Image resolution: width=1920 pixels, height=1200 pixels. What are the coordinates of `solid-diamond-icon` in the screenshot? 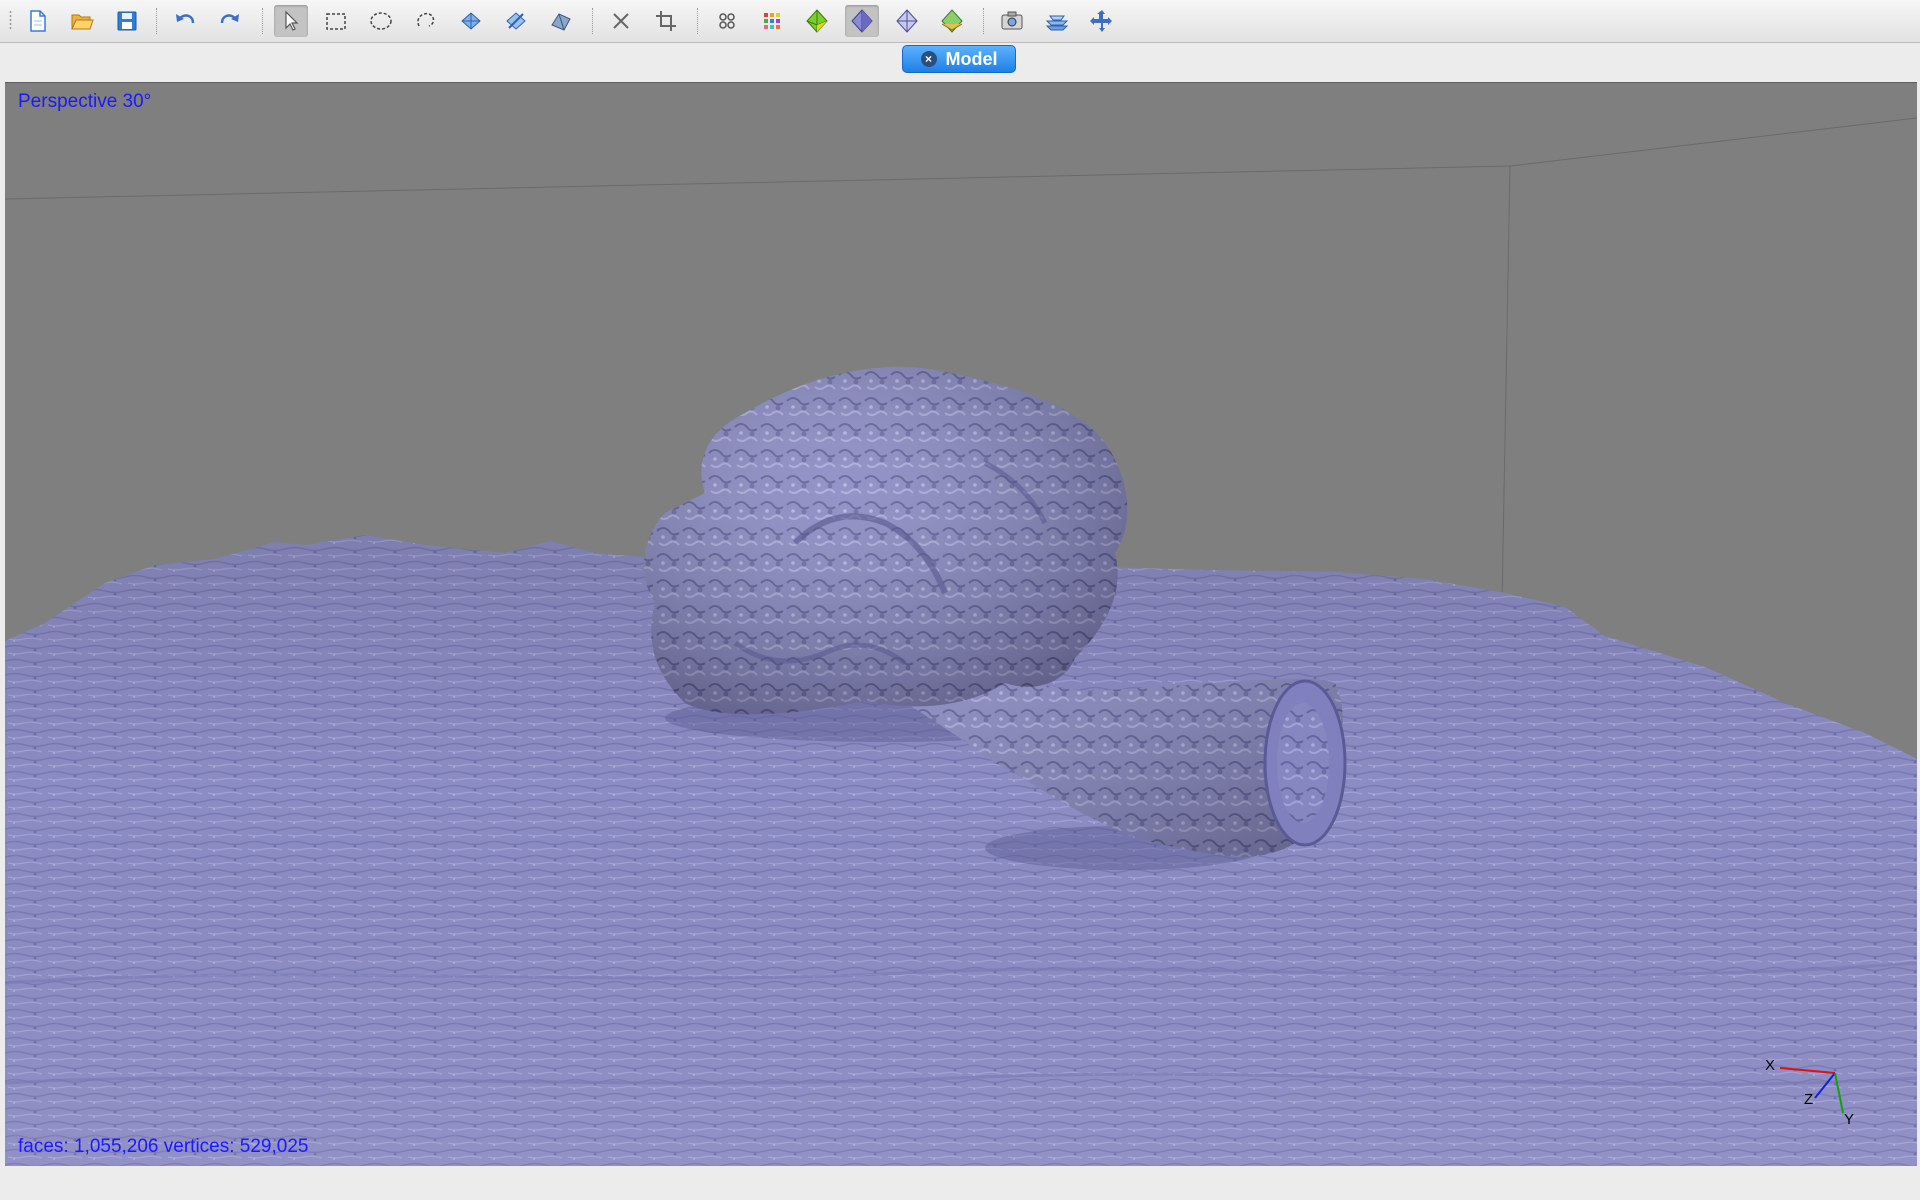 It's located at (862, 21).